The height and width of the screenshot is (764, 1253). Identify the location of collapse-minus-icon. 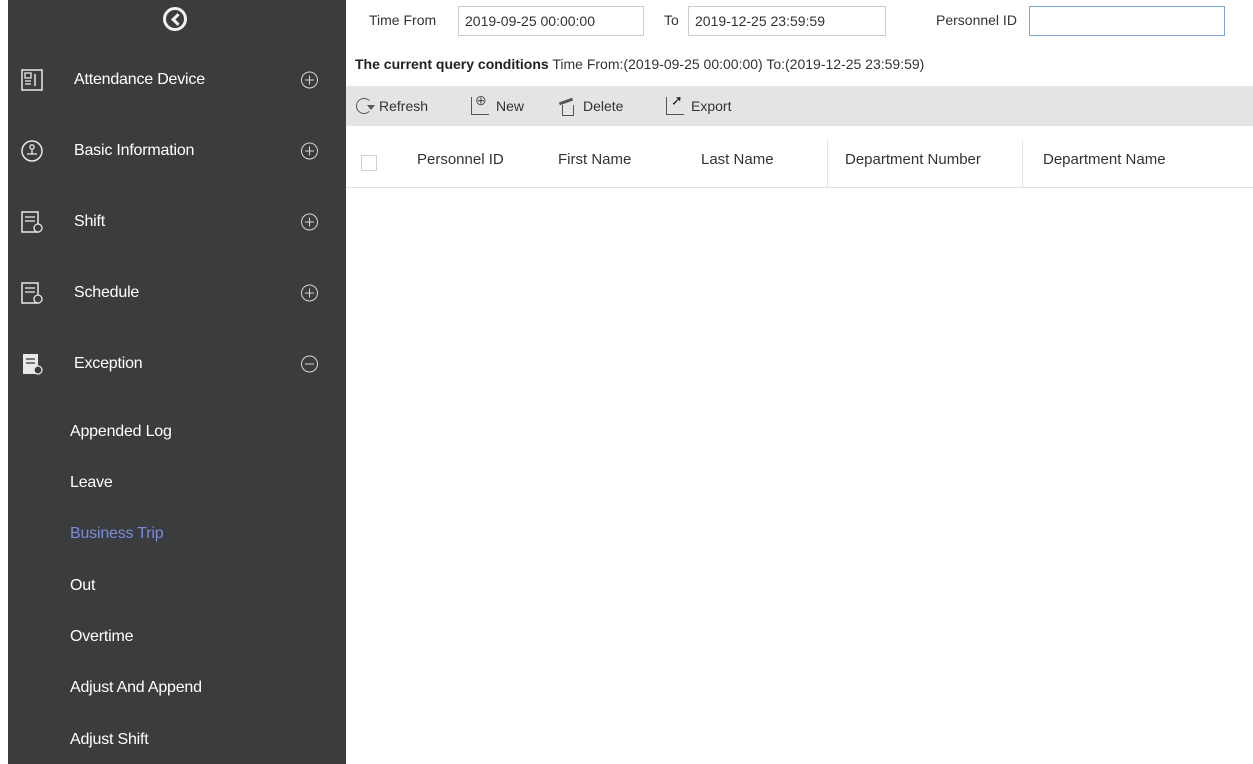
(309, 364).